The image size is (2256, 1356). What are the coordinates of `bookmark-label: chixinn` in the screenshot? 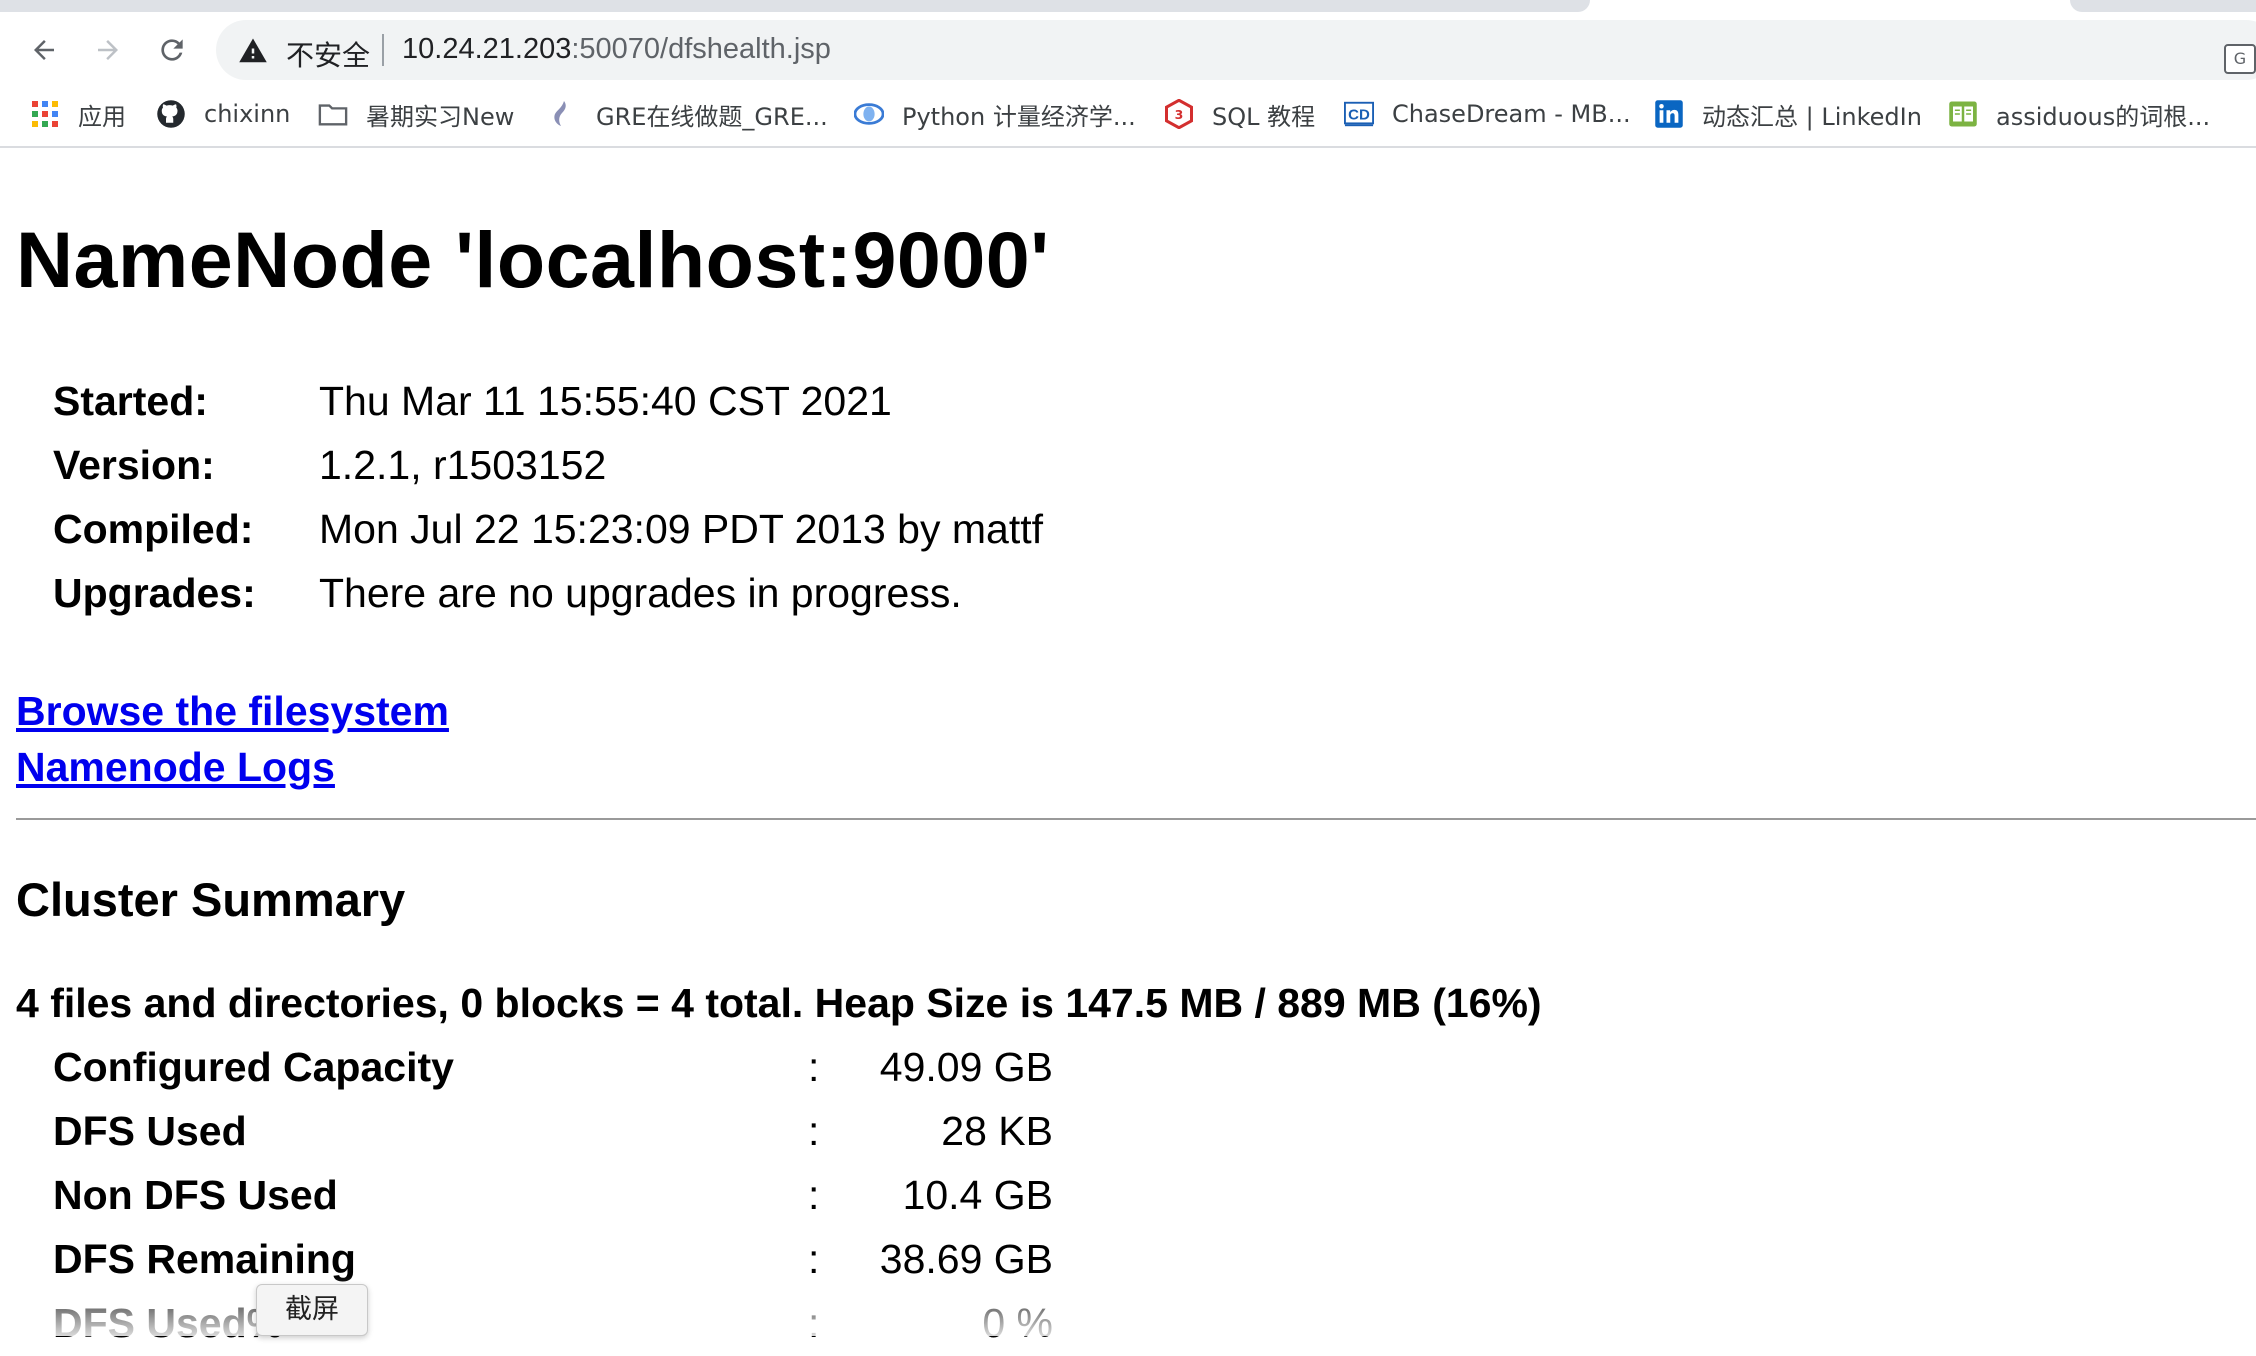 It's located at (247, 114).